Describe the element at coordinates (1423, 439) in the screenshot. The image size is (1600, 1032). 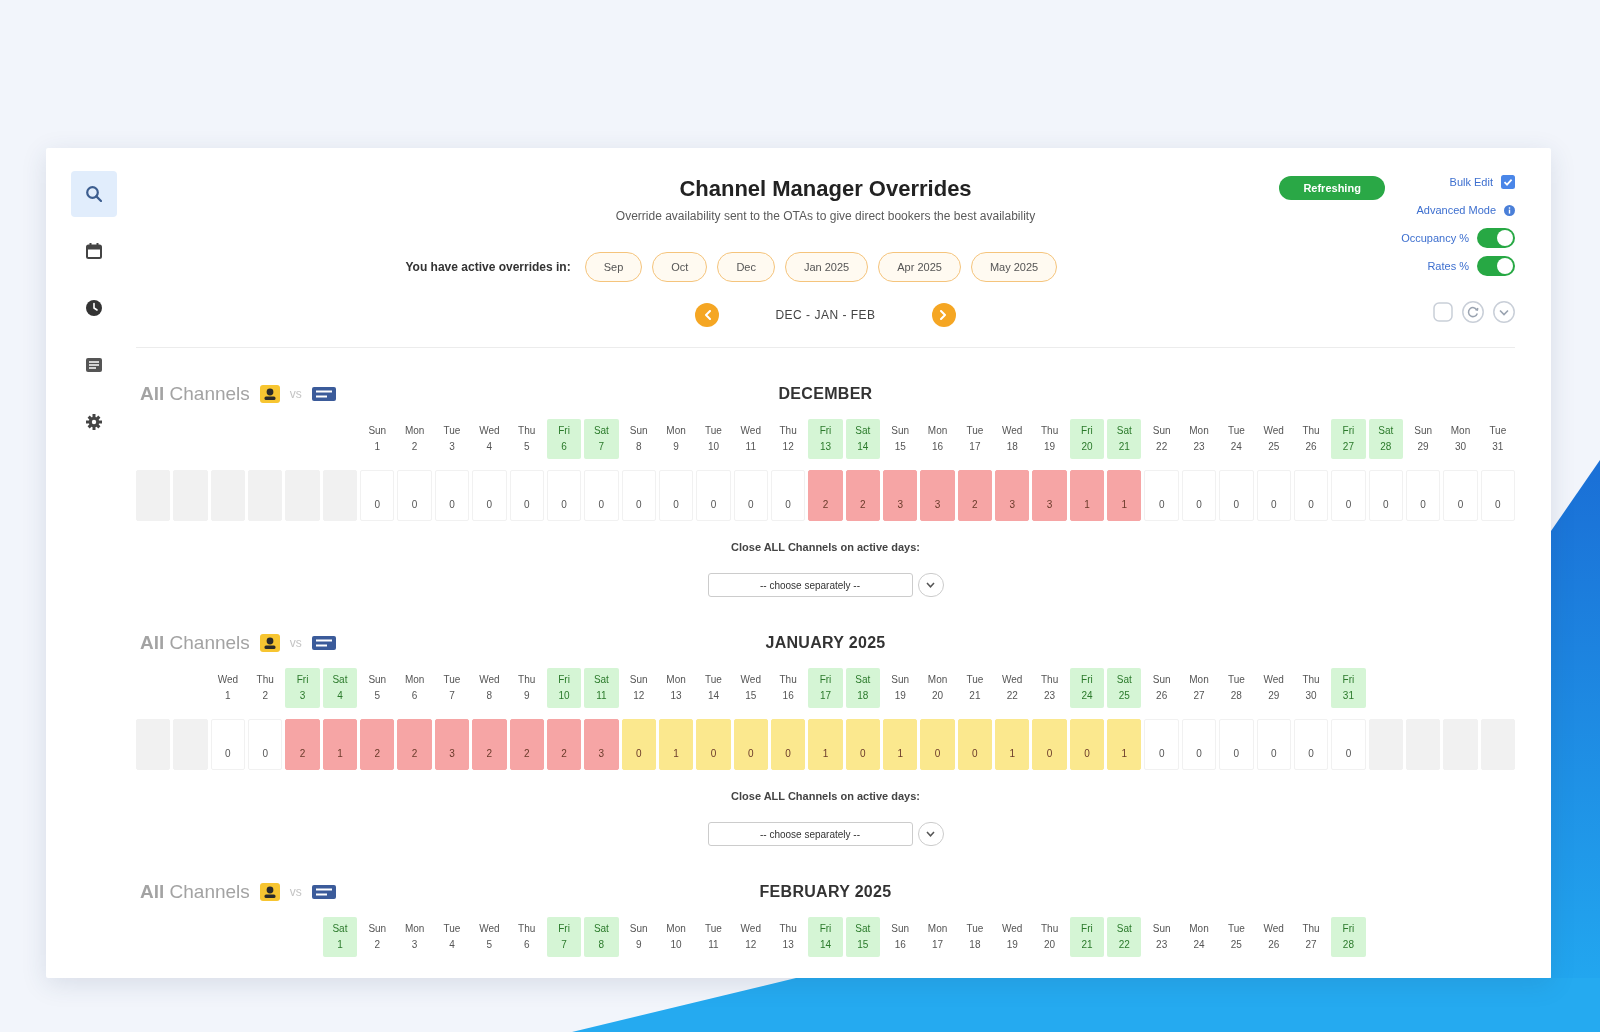
I see `day-header: Sun 29` at that location.